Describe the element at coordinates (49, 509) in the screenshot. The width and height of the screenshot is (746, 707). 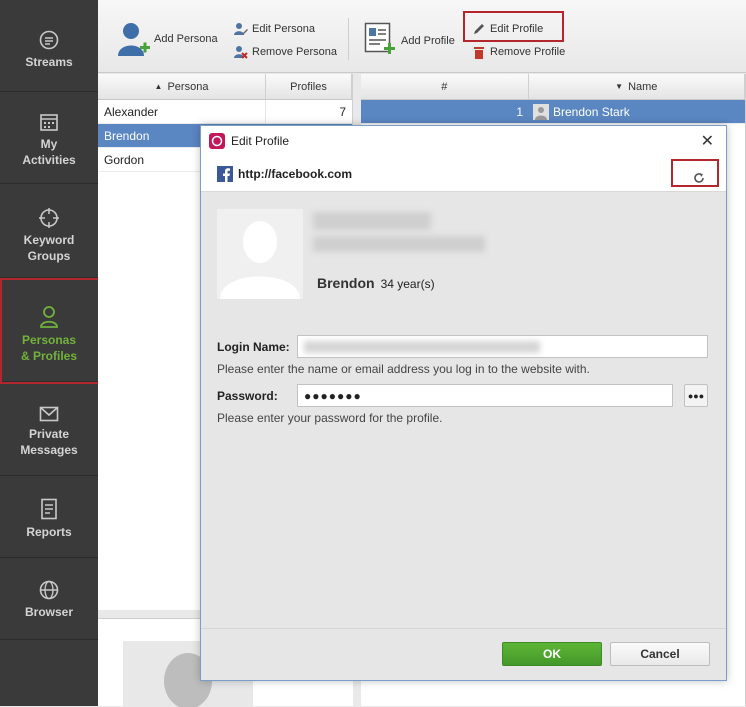
I see `reports-icon` at that location.